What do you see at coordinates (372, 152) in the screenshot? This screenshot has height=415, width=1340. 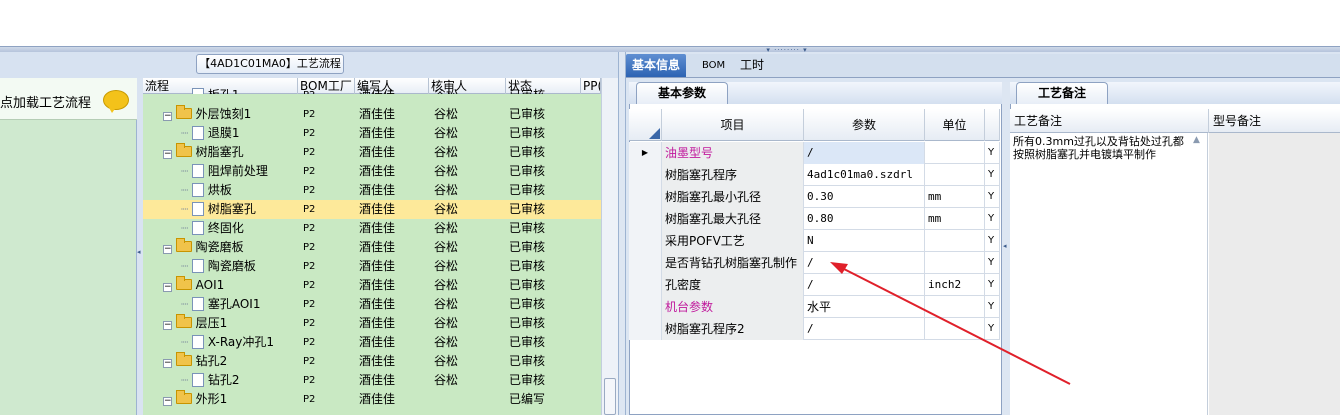 I see `flow-row: − 树脂塞孔 P2 酒佳佳 谷松 已审核` at bounding box center [372, 152].